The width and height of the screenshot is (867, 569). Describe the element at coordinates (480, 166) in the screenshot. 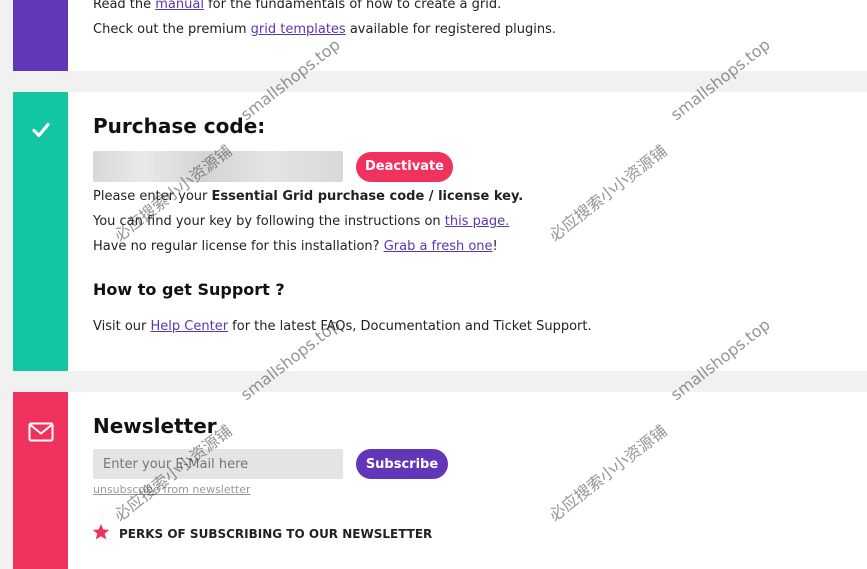

I see `purchase-row: Deactivate` at that location.